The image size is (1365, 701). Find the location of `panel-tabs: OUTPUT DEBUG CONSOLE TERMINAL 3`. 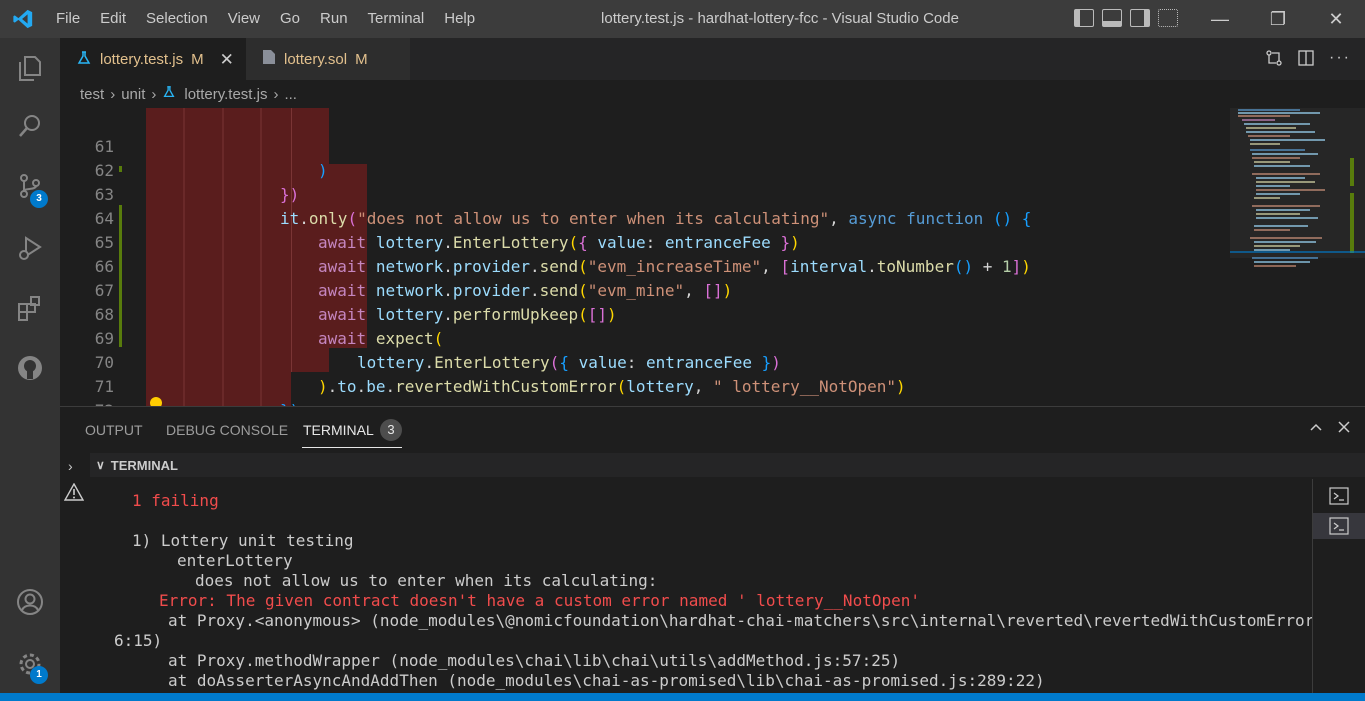

panel-tabs: OUTPUT DEBUG CONSOLE TERMINAL 3 is located at coordinates (712, 429).